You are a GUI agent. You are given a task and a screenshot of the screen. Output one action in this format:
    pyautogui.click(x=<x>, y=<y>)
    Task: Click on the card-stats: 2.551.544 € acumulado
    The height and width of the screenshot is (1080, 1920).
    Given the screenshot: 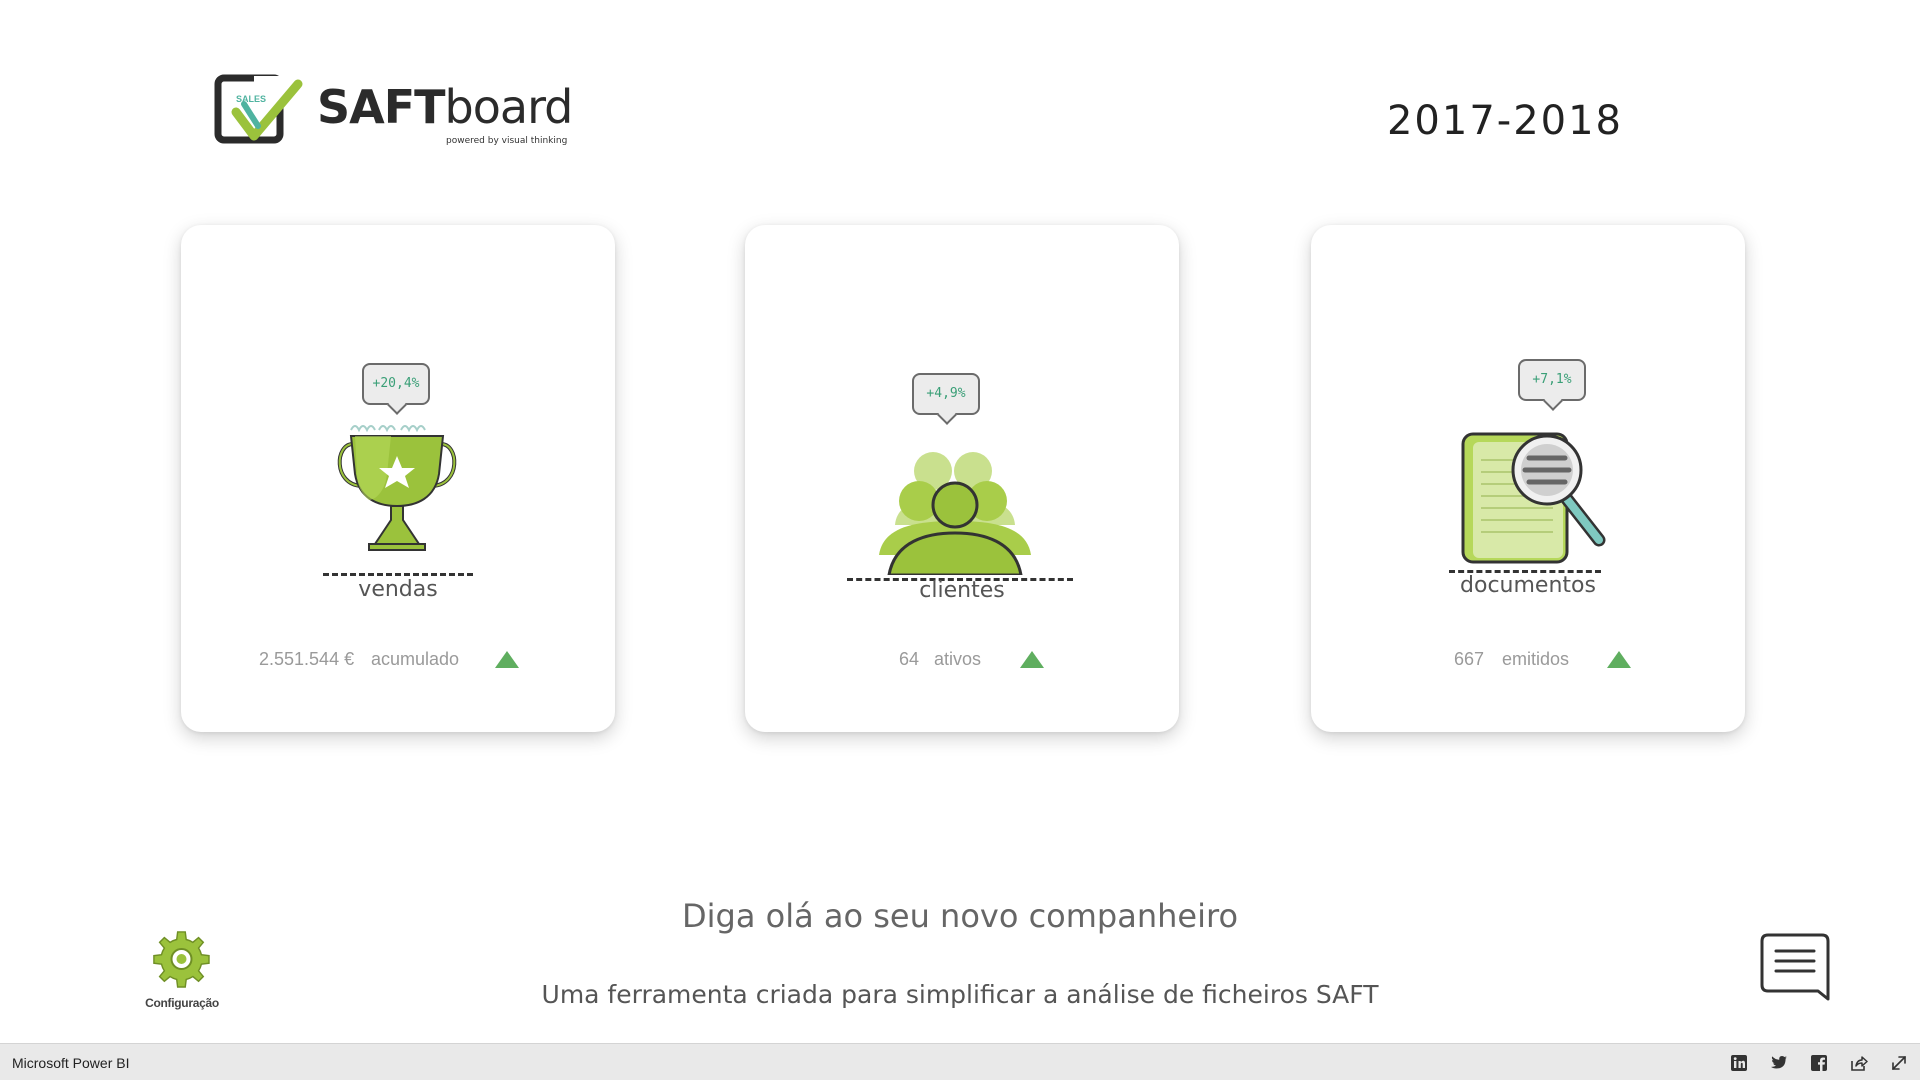 What is the action you would take?
    pyautogui.click(x=398, y=662)
    